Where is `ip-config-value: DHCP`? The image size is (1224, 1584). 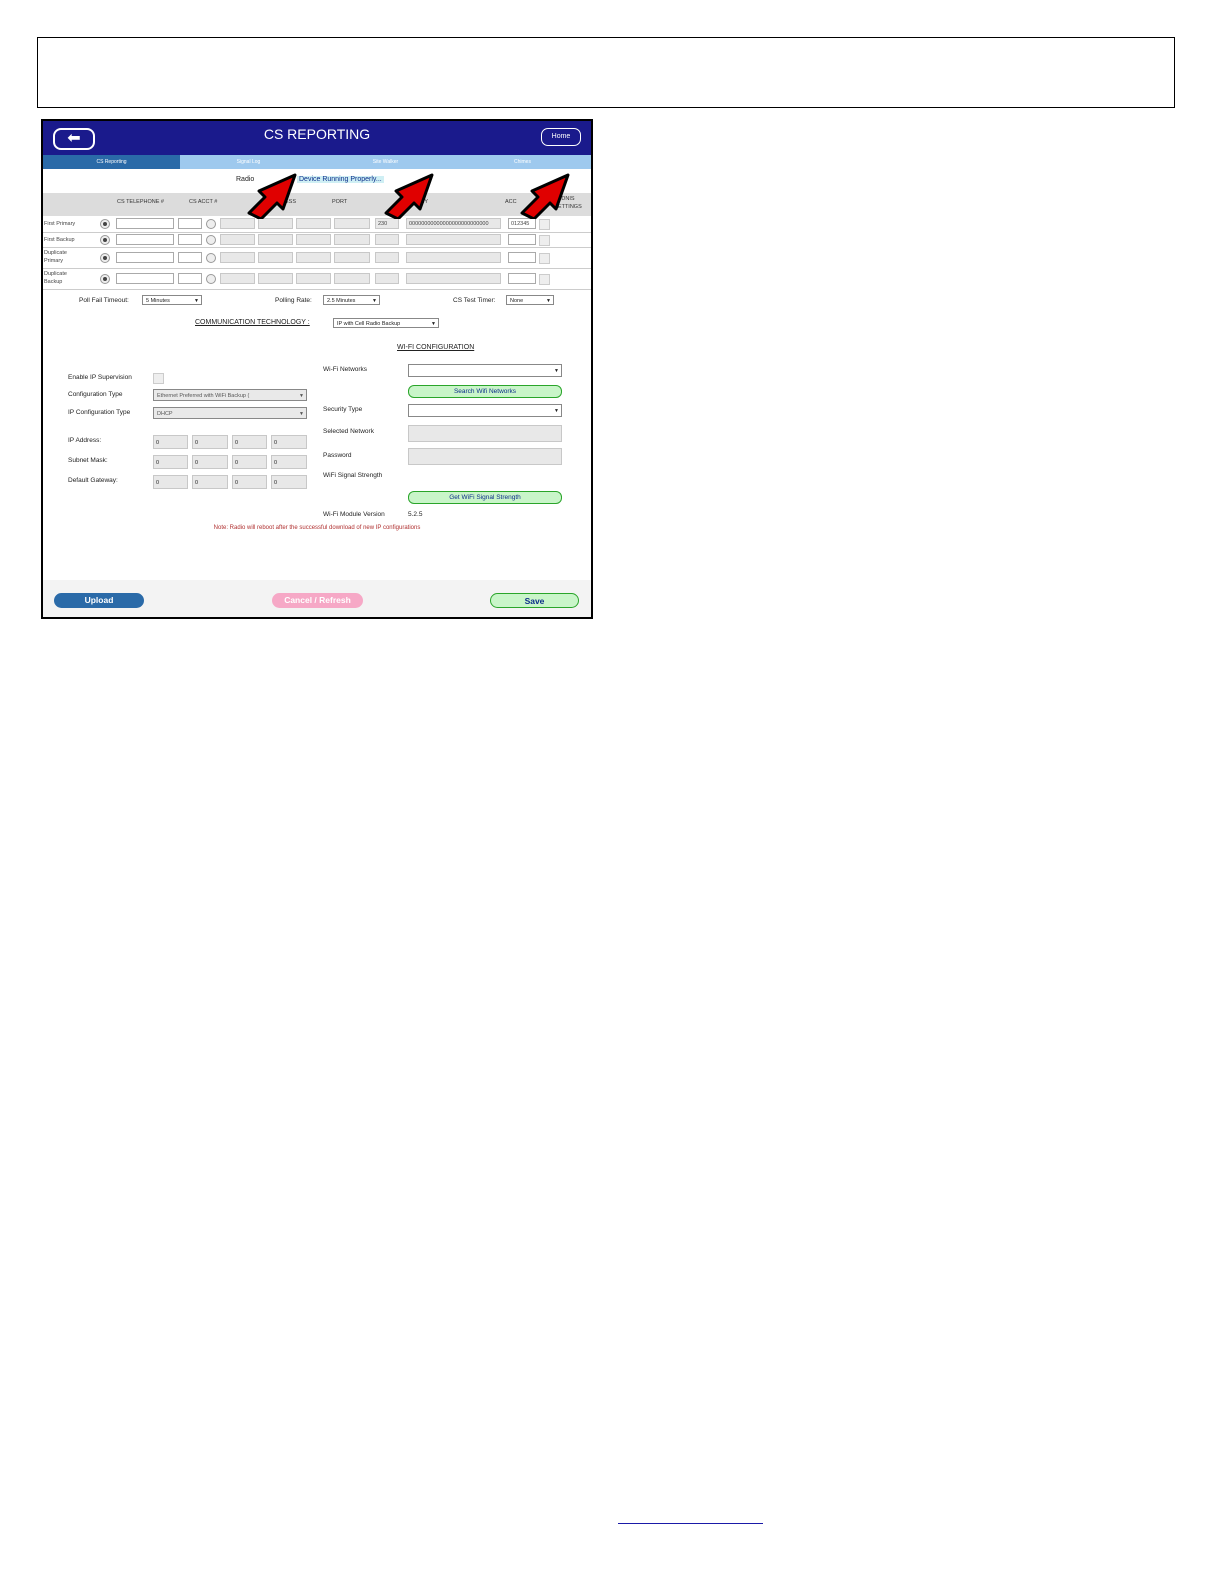
ip-config-value: DHCP is located at coordinates (165, 414).